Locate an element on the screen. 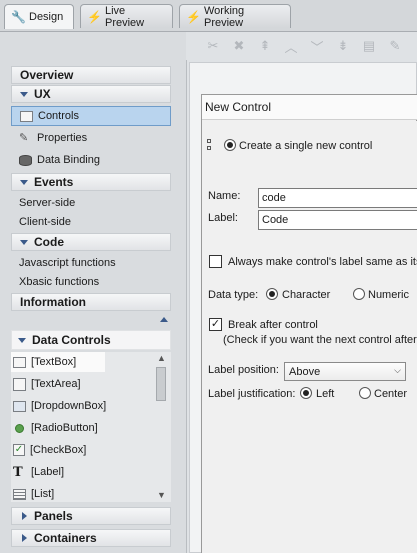 This screenshot has width=417, height=553. name-field: code is located at coordinates (337, 198).